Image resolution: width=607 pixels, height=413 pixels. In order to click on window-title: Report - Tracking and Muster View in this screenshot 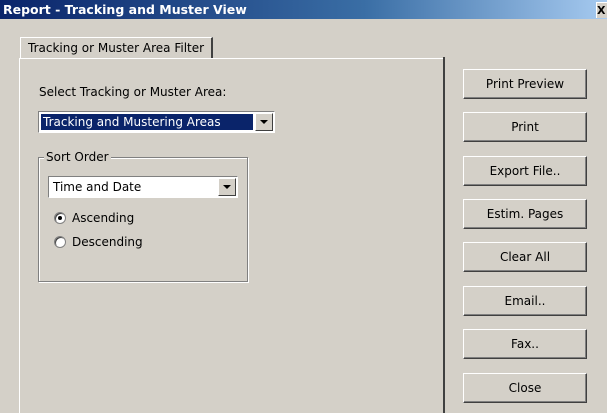, I will do `click(125, 9)`.